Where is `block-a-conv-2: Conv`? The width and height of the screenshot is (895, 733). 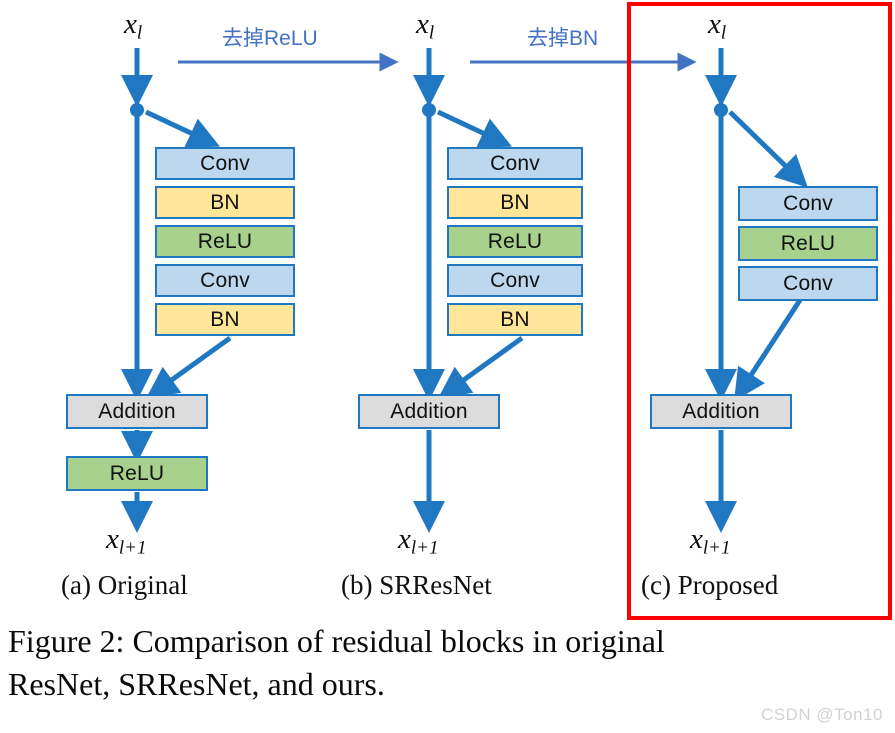 block-a-conv-2: Conv is located at coordinates (225, 280).